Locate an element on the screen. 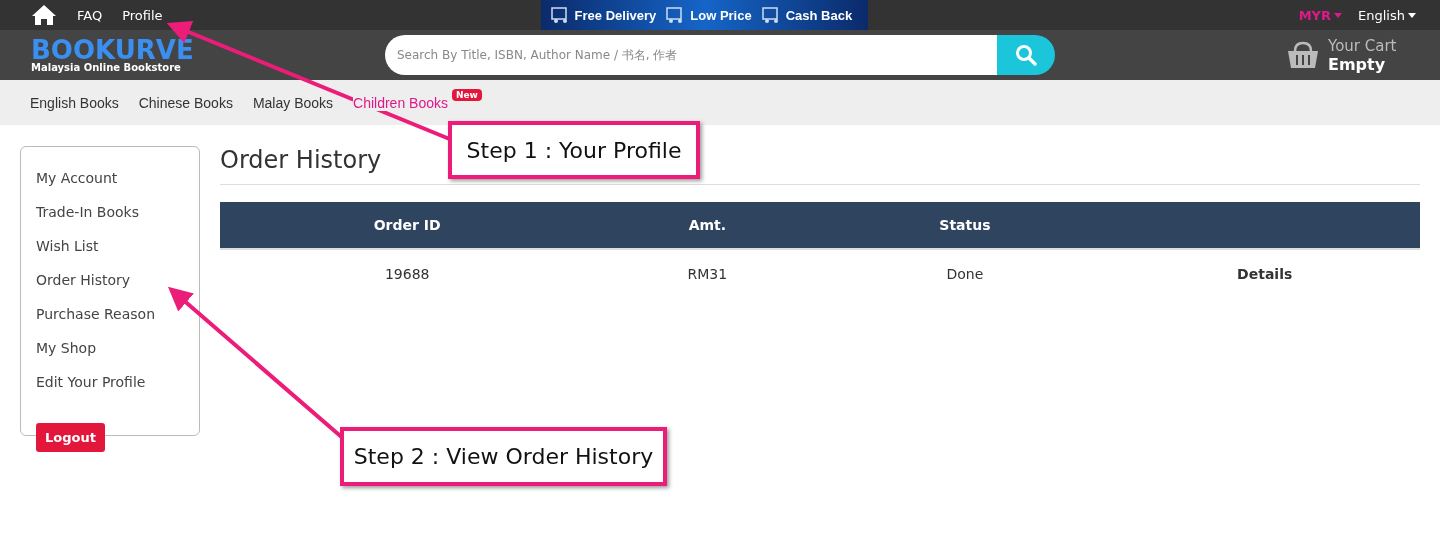 This screenshot has width=1440, height=540. logout-button: Logout is located at coordinates (70, 437).